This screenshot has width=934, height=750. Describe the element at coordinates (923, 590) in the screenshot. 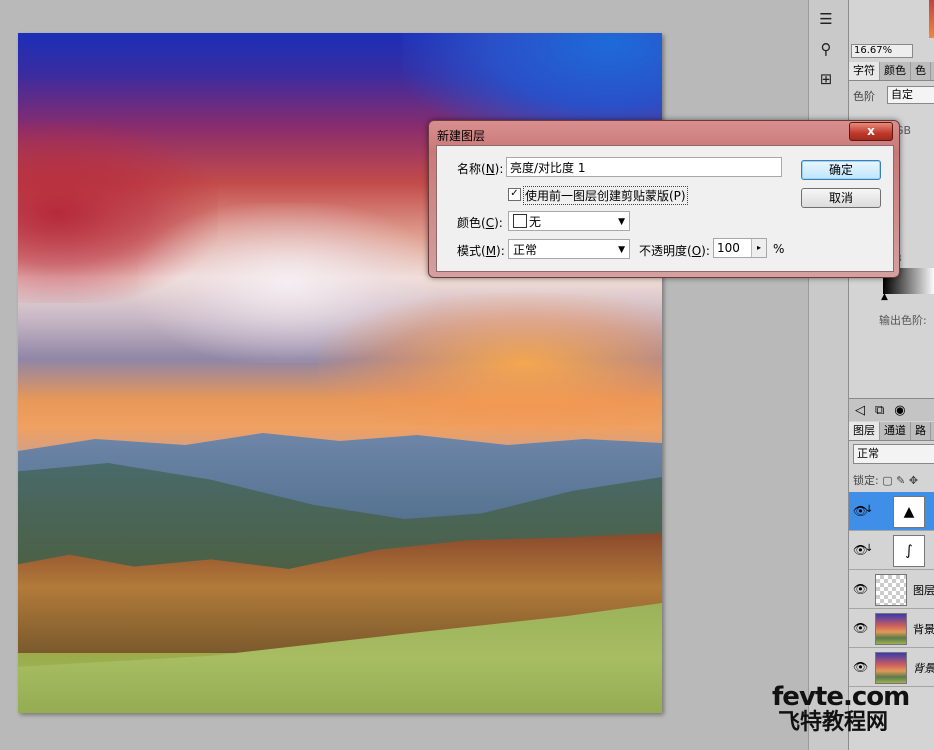

I see `layer-name: 图层` at that location.